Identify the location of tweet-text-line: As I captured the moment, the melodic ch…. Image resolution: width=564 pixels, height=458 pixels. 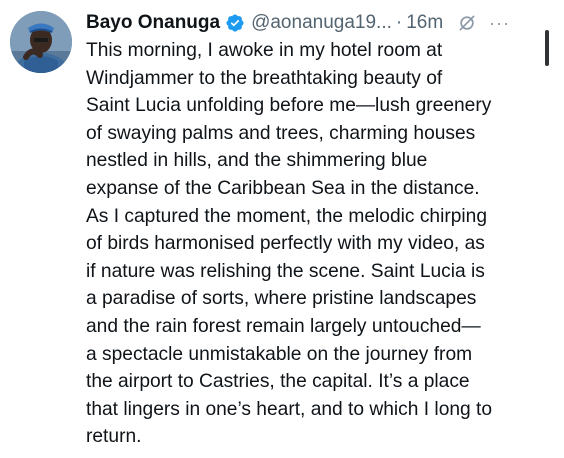
(287, 216).